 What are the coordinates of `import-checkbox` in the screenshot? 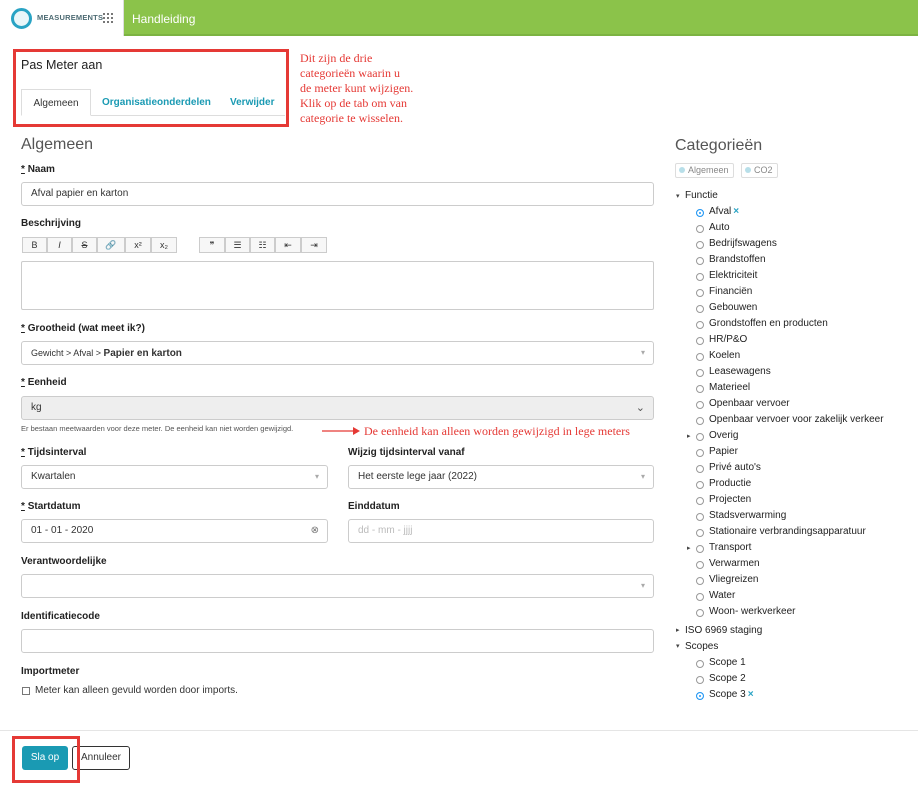 It's located at (26, 691).